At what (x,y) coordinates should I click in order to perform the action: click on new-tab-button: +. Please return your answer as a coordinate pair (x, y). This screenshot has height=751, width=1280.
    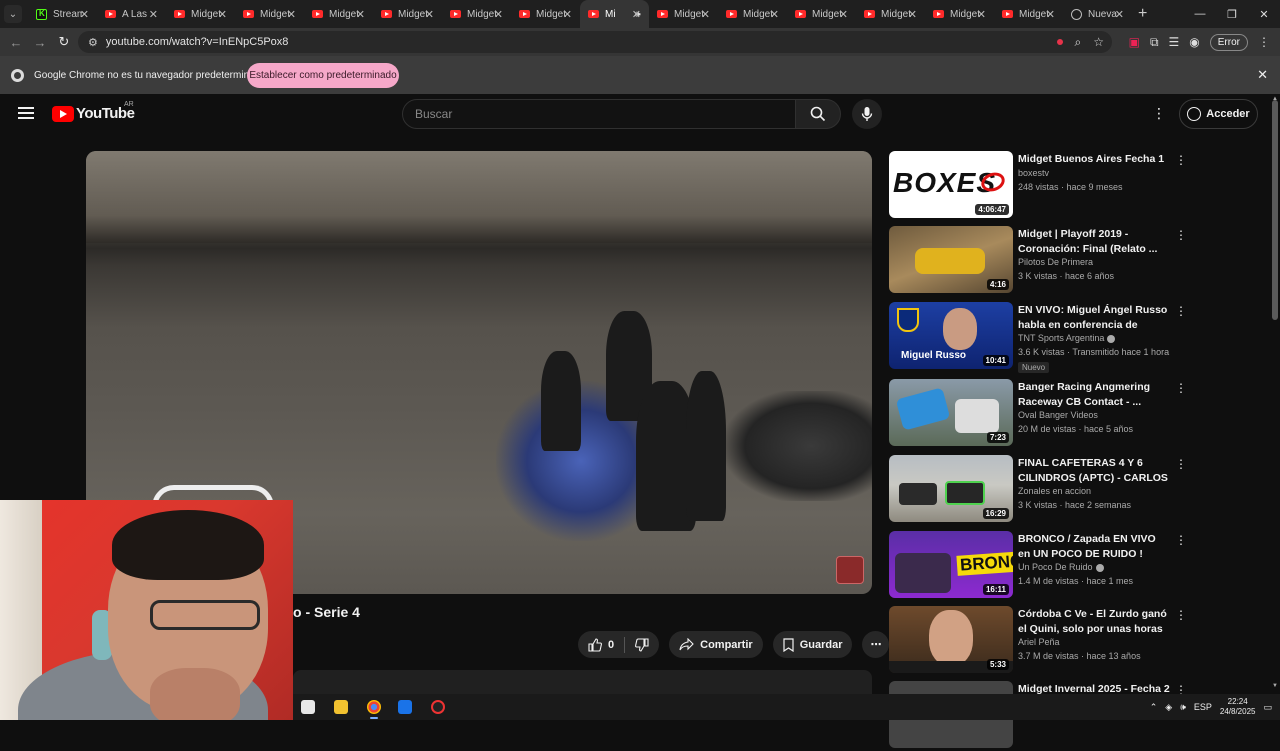
    Looking at the image, I should click on (1142, 14).